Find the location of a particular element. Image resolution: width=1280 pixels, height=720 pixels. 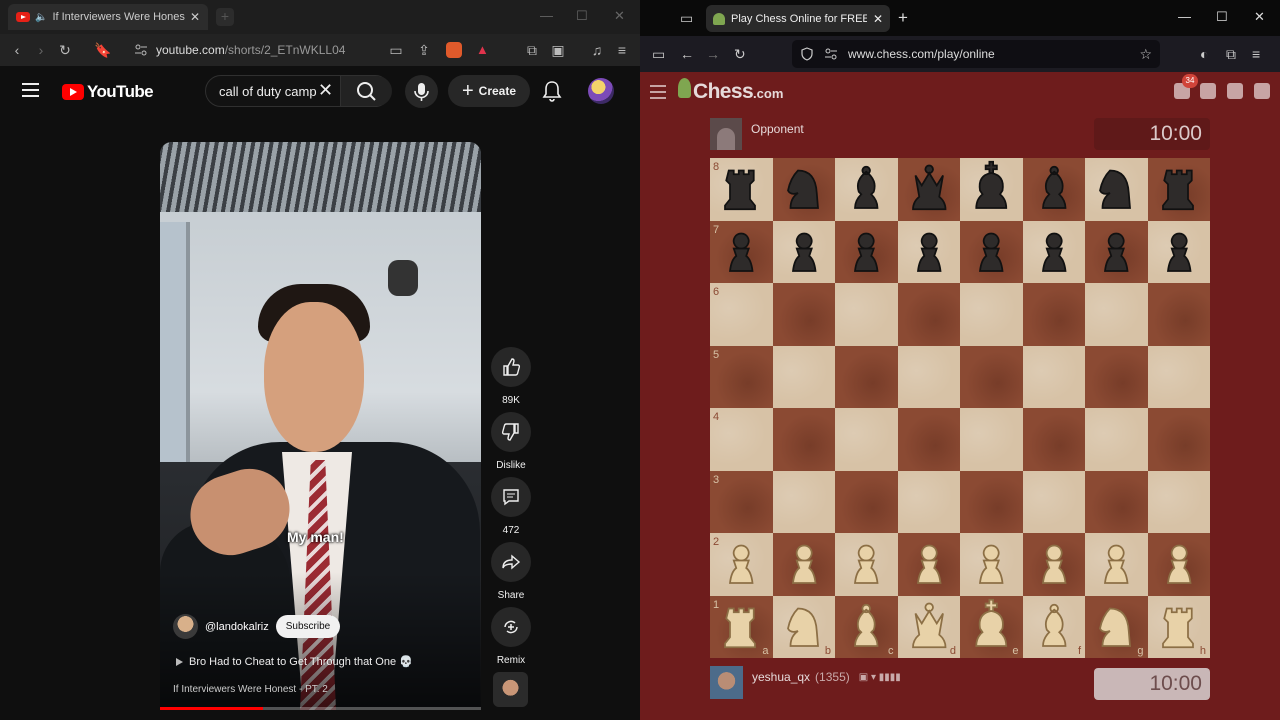

white-queen-icon is located at coordinates (929, 627).